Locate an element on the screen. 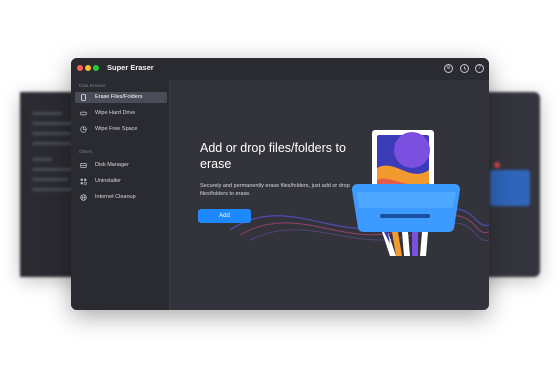 The image size is (560, 370). sidebar-item-internet-cleanup: Internet Cleanup is located at coordinates (121, 197).